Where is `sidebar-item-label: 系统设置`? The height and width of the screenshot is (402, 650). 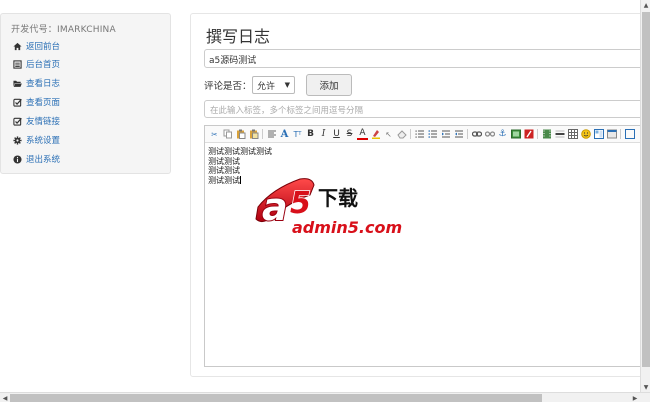
sidebar-item-label: 系统设置 is located at coordinates (43, 141).